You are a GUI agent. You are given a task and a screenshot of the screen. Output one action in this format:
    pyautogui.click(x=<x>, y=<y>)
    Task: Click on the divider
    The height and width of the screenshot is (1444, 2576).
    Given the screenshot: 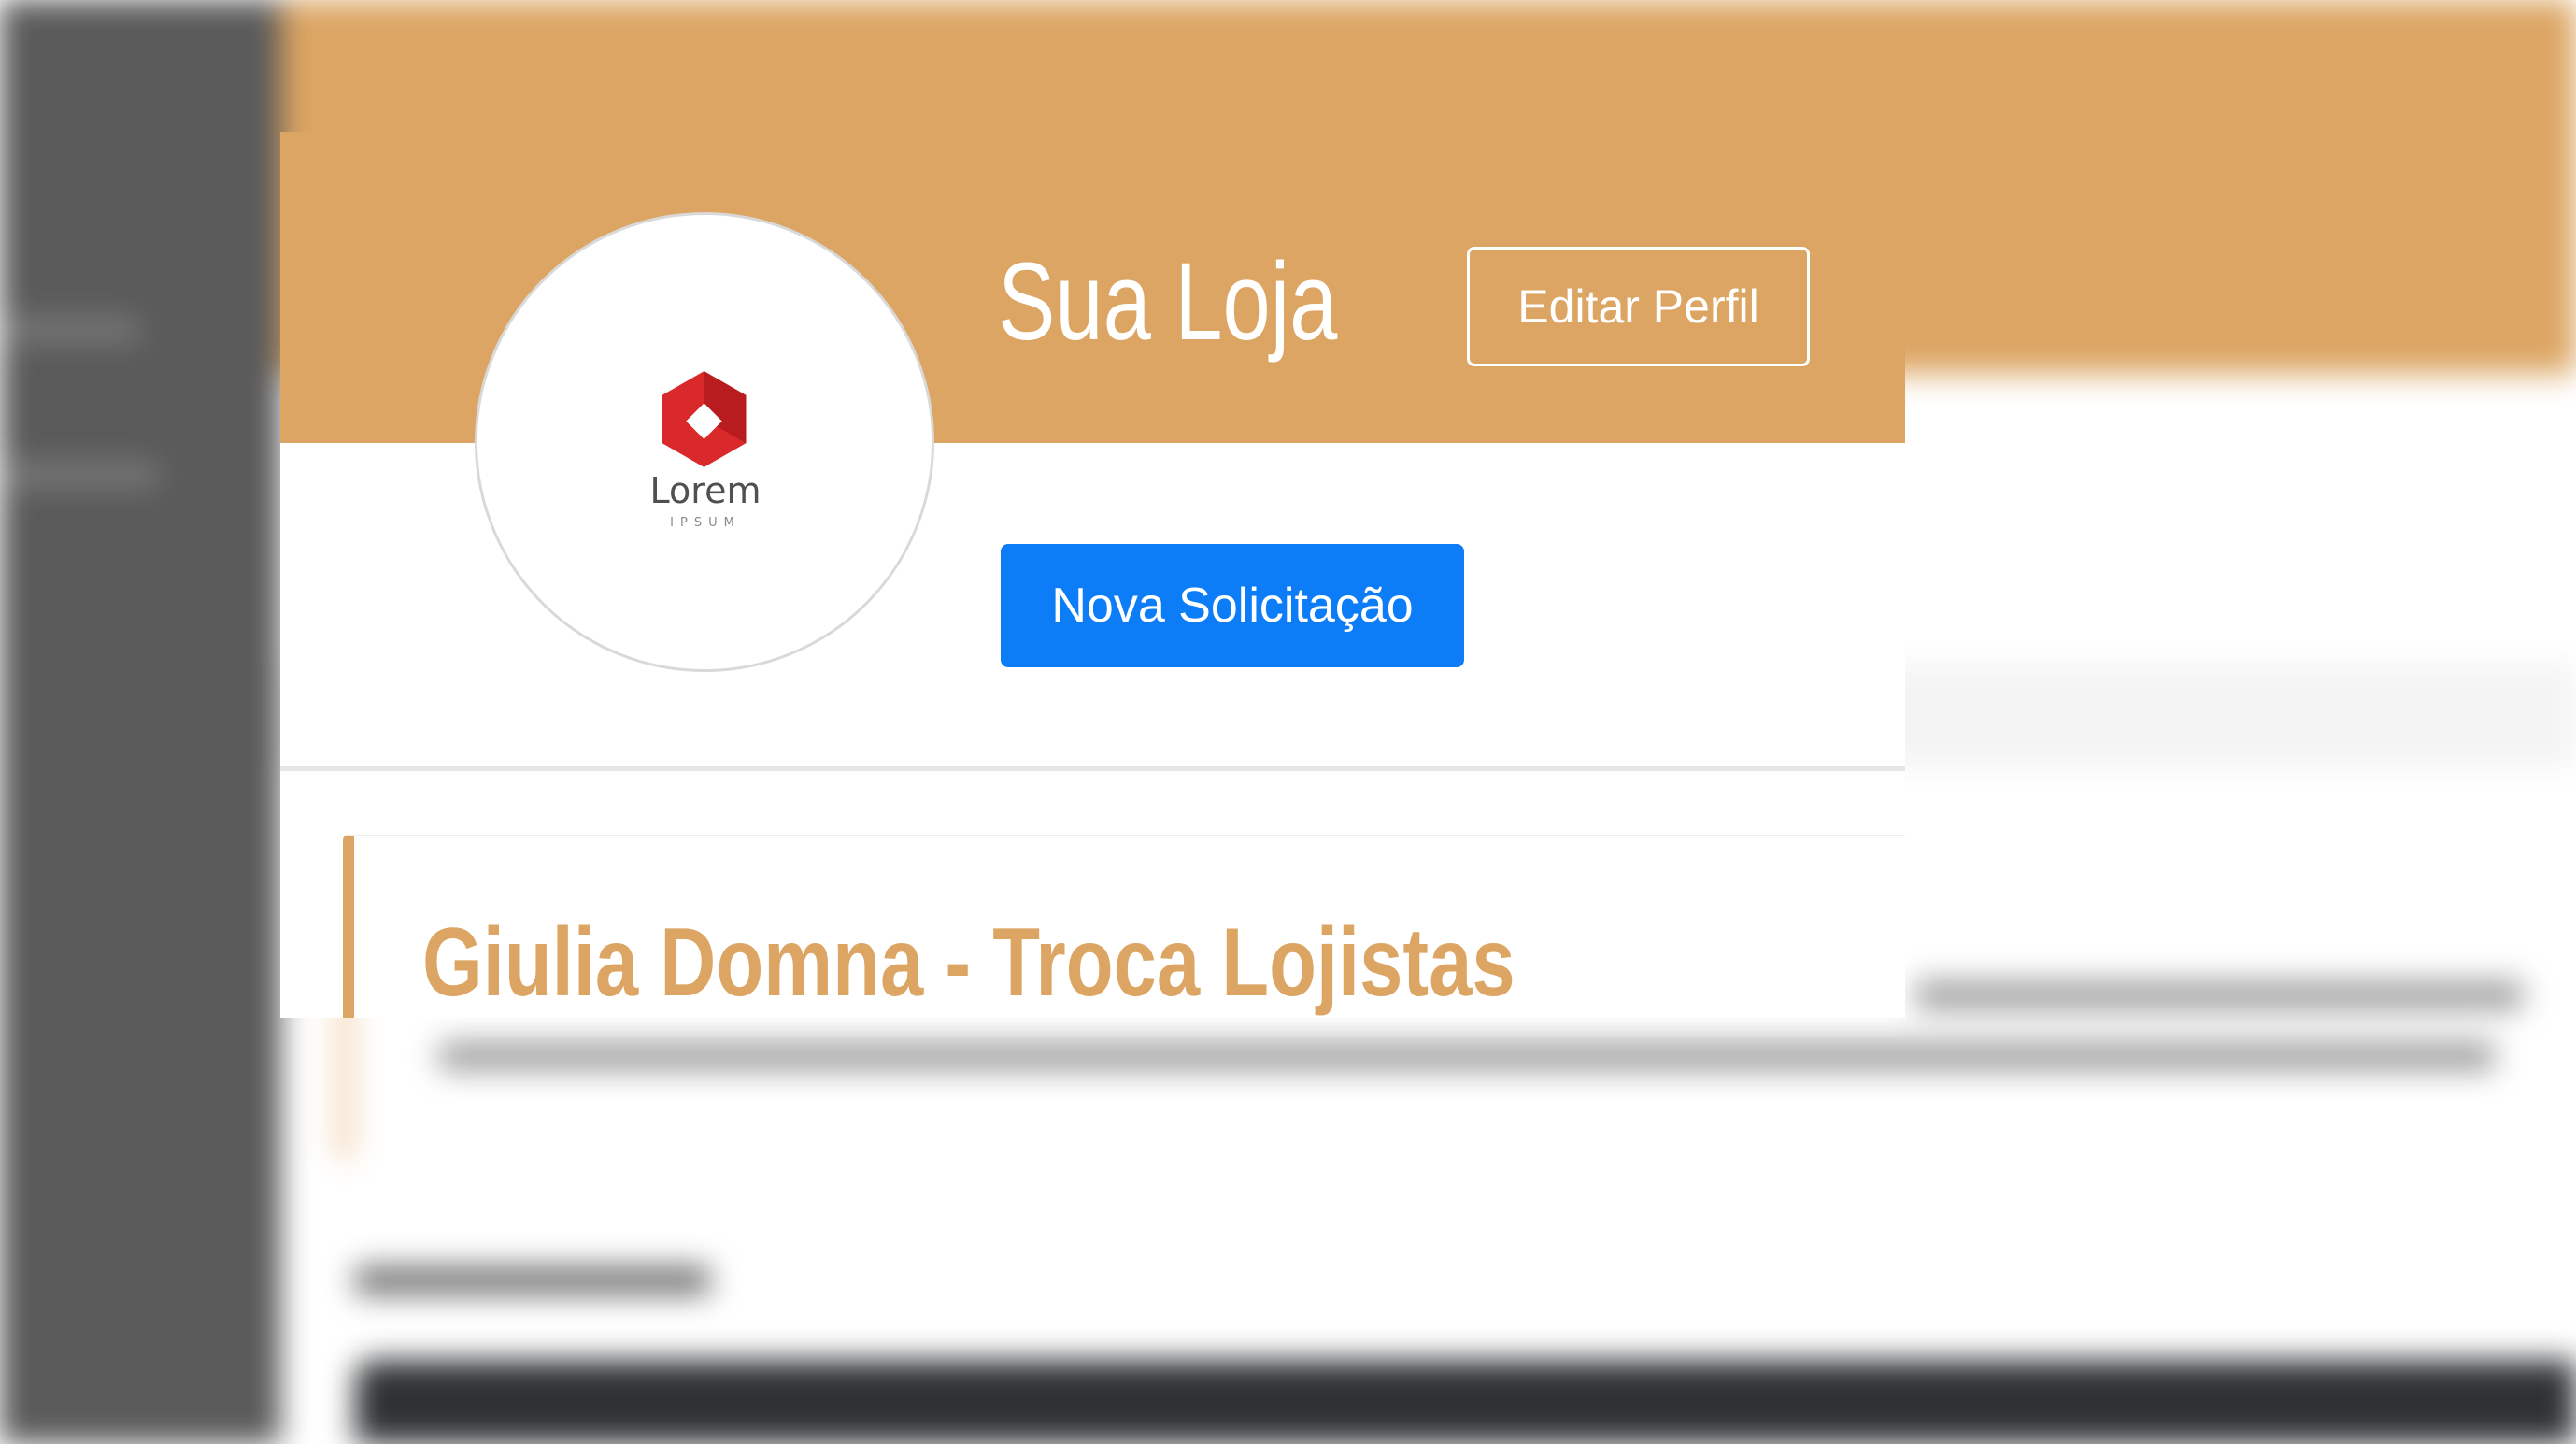 What is the action you would take?
    pyautogui.click(x=1092, y=768)
    